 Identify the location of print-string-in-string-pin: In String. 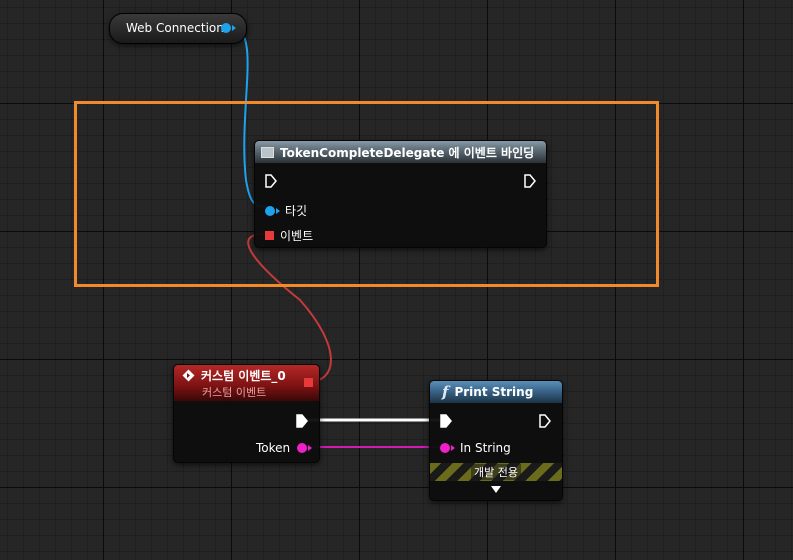
(475, 448).